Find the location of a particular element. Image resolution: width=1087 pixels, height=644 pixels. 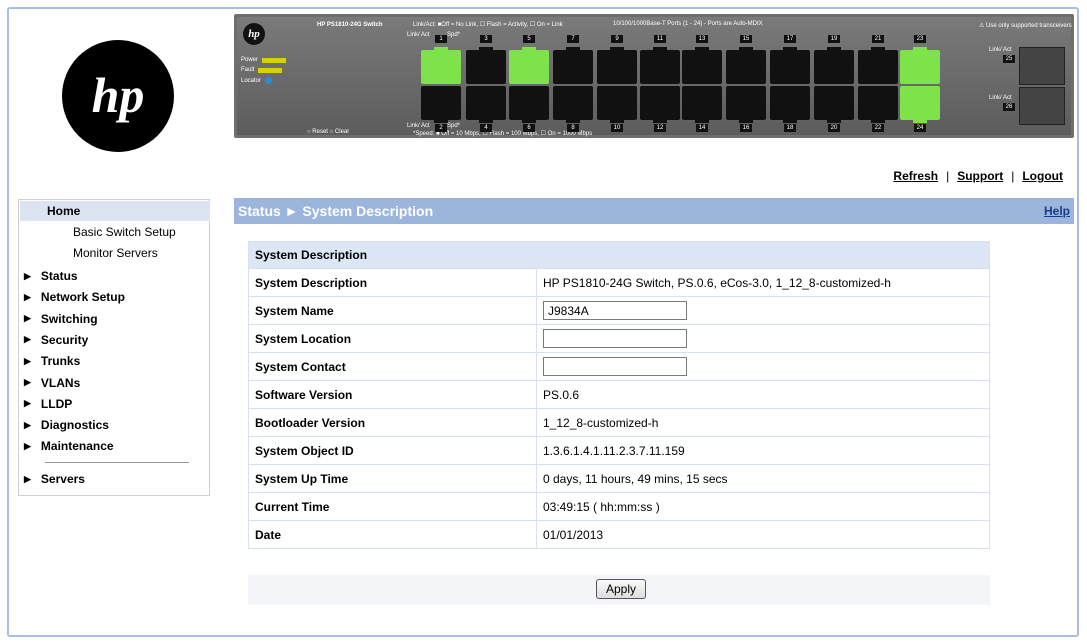

sidebar-divider is located at coordinates (117, 462).